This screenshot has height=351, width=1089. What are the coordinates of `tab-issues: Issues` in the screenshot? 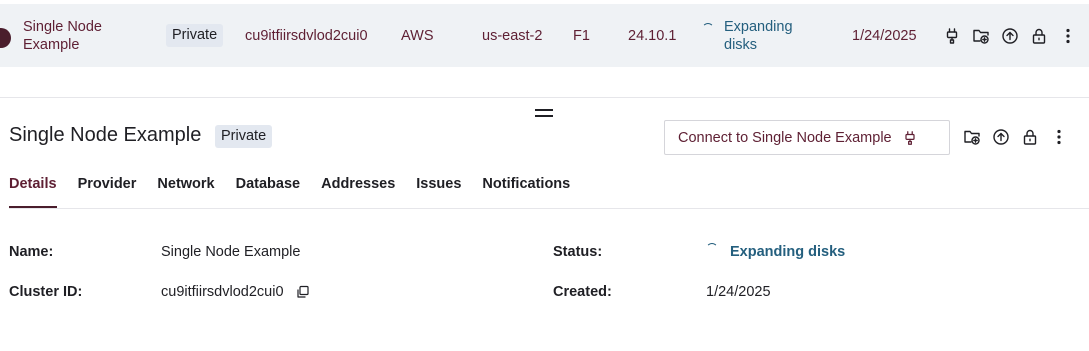 It's located at (438, 190).